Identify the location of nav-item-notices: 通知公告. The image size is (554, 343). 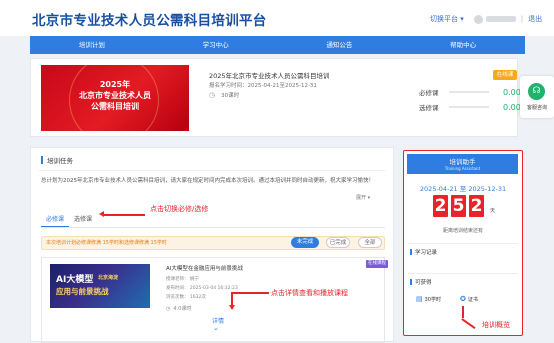
(340, 45).